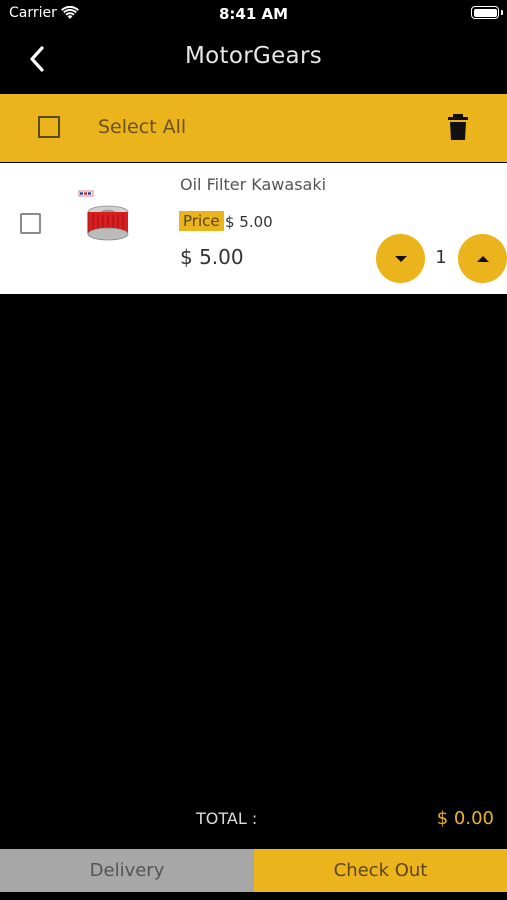  I want to click on item-checkbox, so click(30, 223).